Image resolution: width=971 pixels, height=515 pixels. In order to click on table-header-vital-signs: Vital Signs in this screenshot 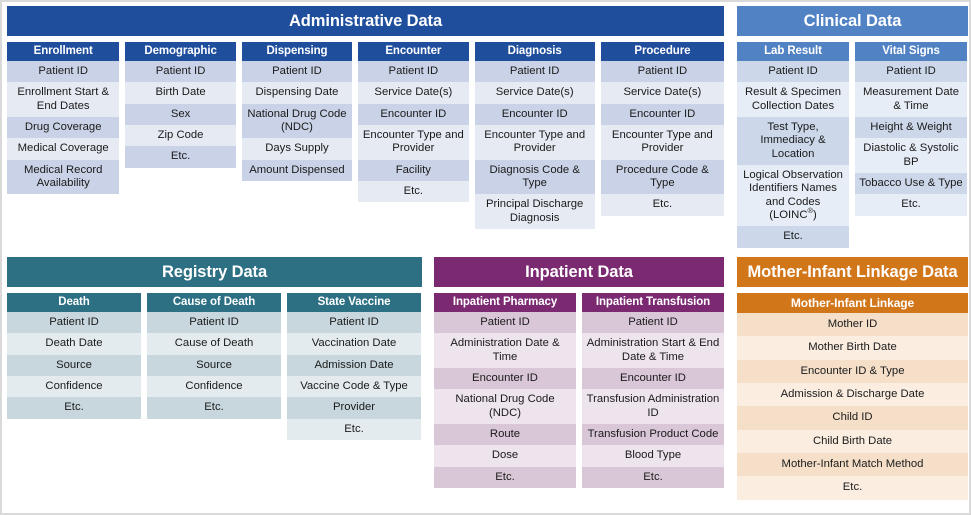, I will do `click(911, 51)`.